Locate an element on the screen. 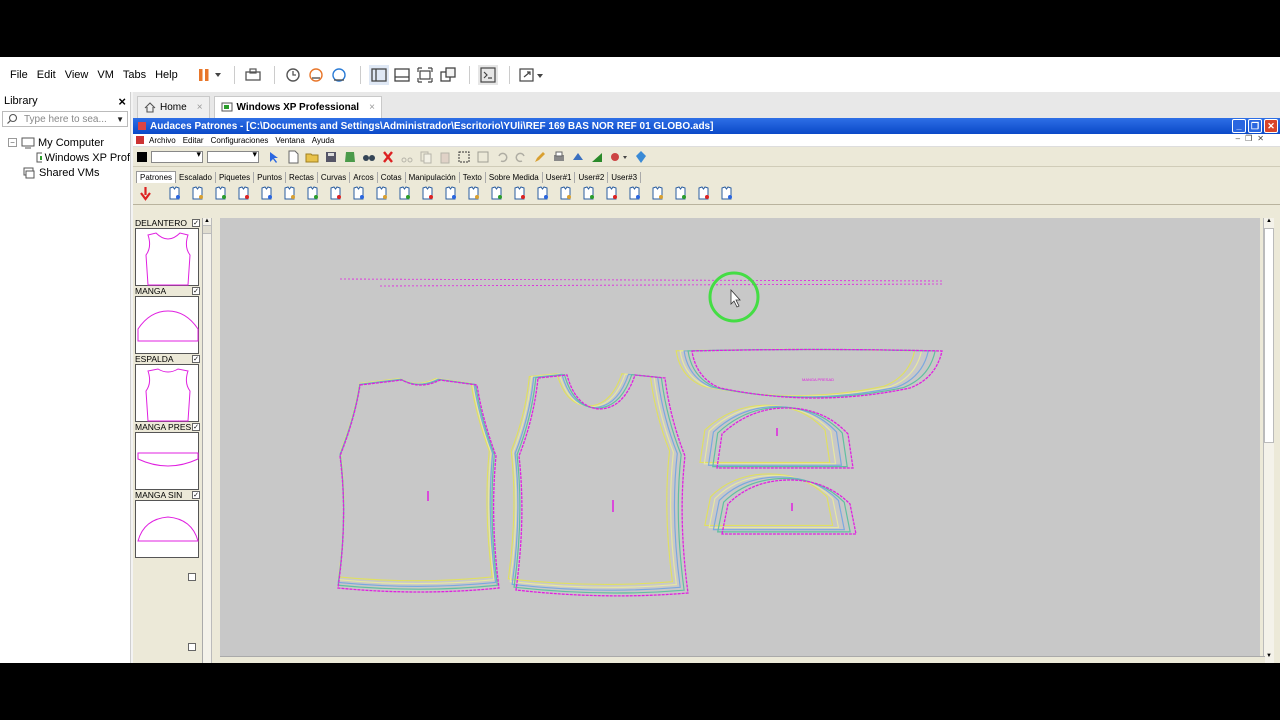 The height and width of the screenshot is (720, 1280). line-width-combo is located at coordinates (233, 156).